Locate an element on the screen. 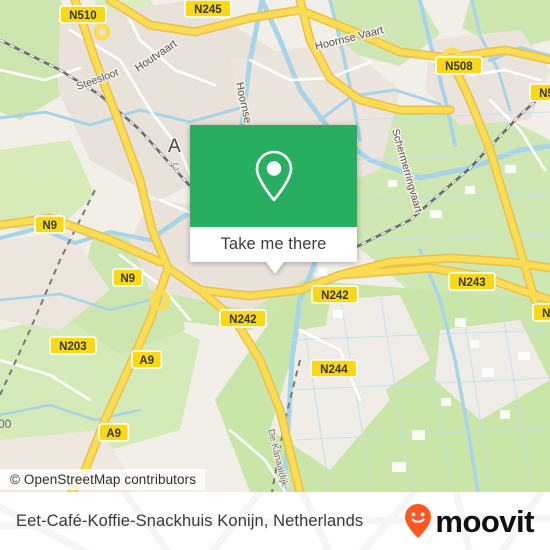 The image size is (550, 550). edge-label-partial: 00 is located at coordinates (6, 424).